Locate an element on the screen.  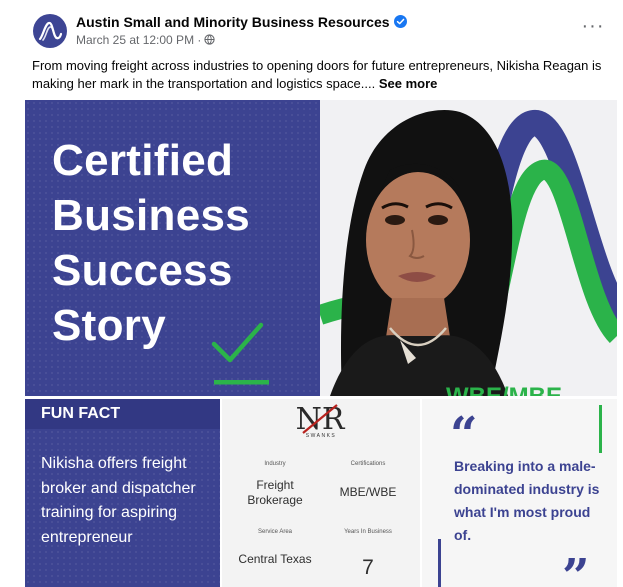
open-quote-mark: “ is located at coordinates (464, 435).